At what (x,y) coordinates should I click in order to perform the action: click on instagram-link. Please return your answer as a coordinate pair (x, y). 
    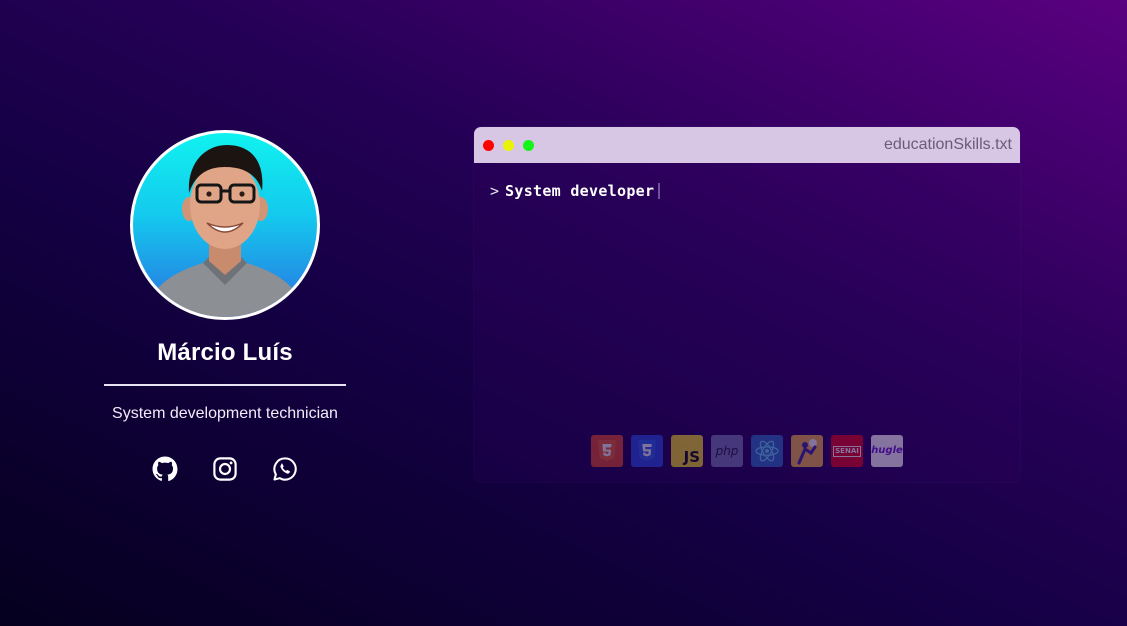
    Looking at the image, I should click on (225, 469).